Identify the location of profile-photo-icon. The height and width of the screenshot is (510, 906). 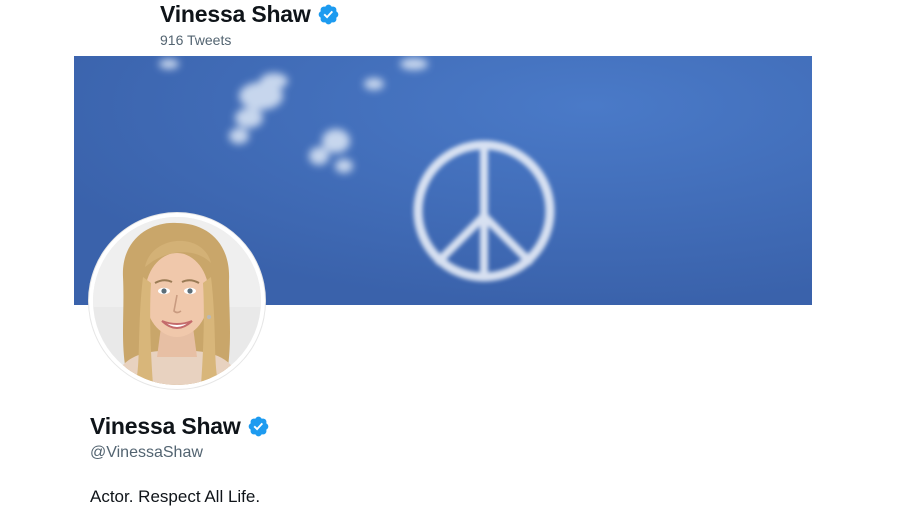
(177, 301).